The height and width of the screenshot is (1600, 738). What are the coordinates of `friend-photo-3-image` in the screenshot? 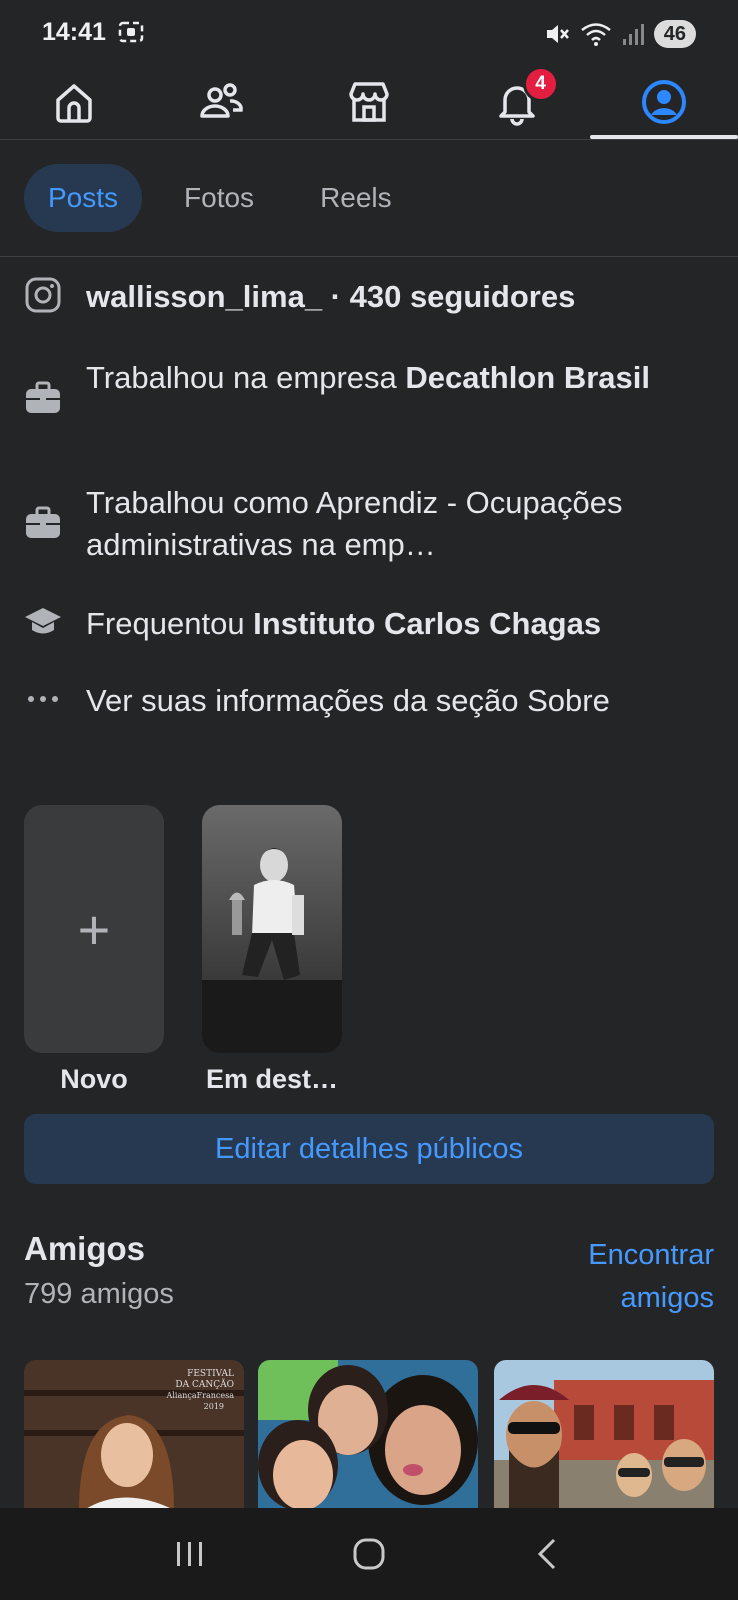 It's located at (604, 1435).